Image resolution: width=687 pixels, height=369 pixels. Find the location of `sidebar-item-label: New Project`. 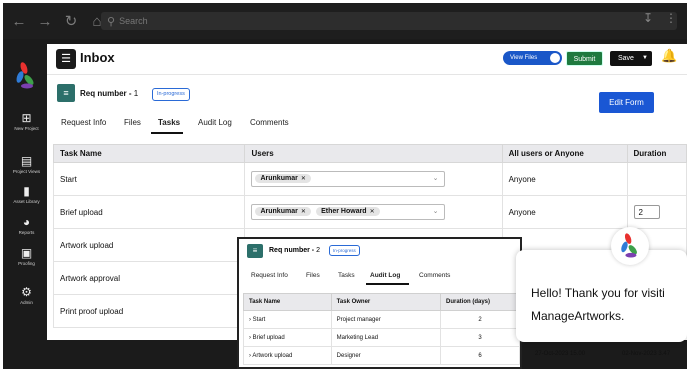

sidebar-item-label: New Project is located at coordinates (26, 128).